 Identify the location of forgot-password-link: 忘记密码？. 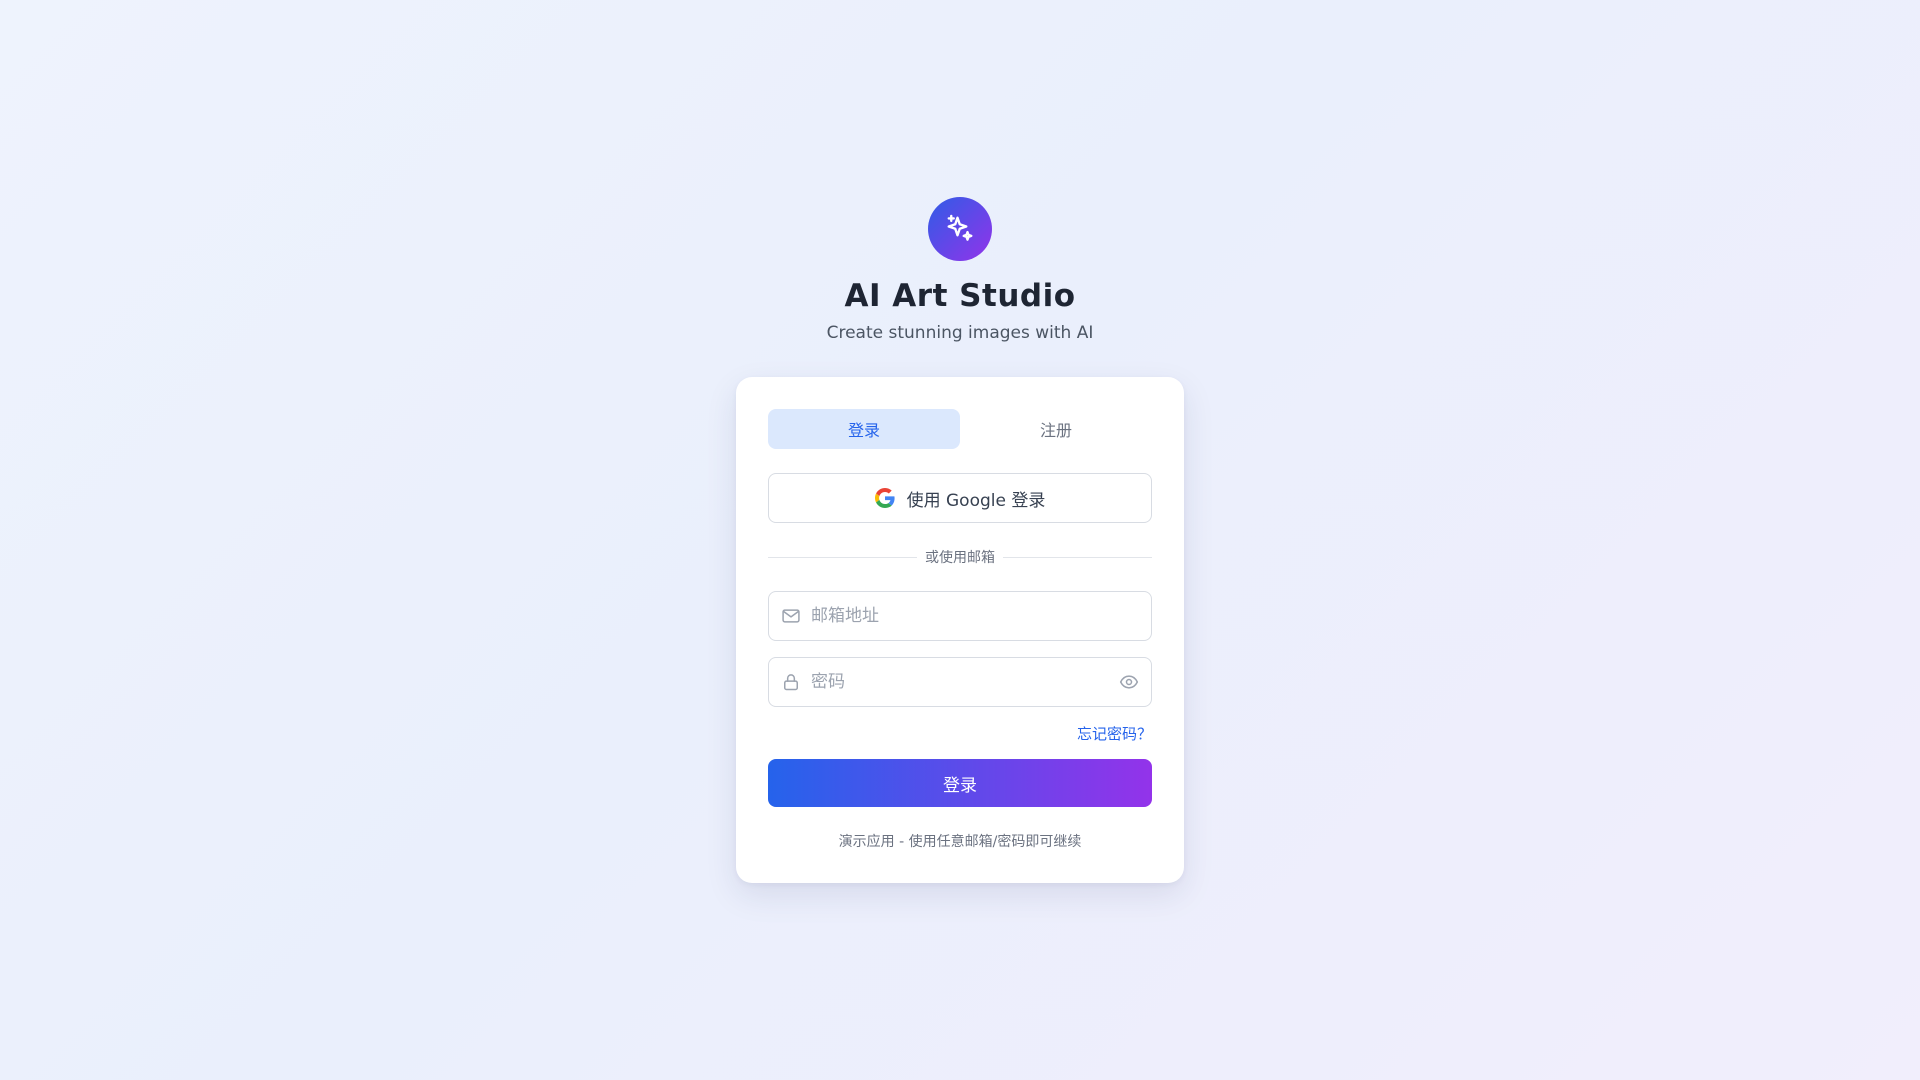
(1114, 734).